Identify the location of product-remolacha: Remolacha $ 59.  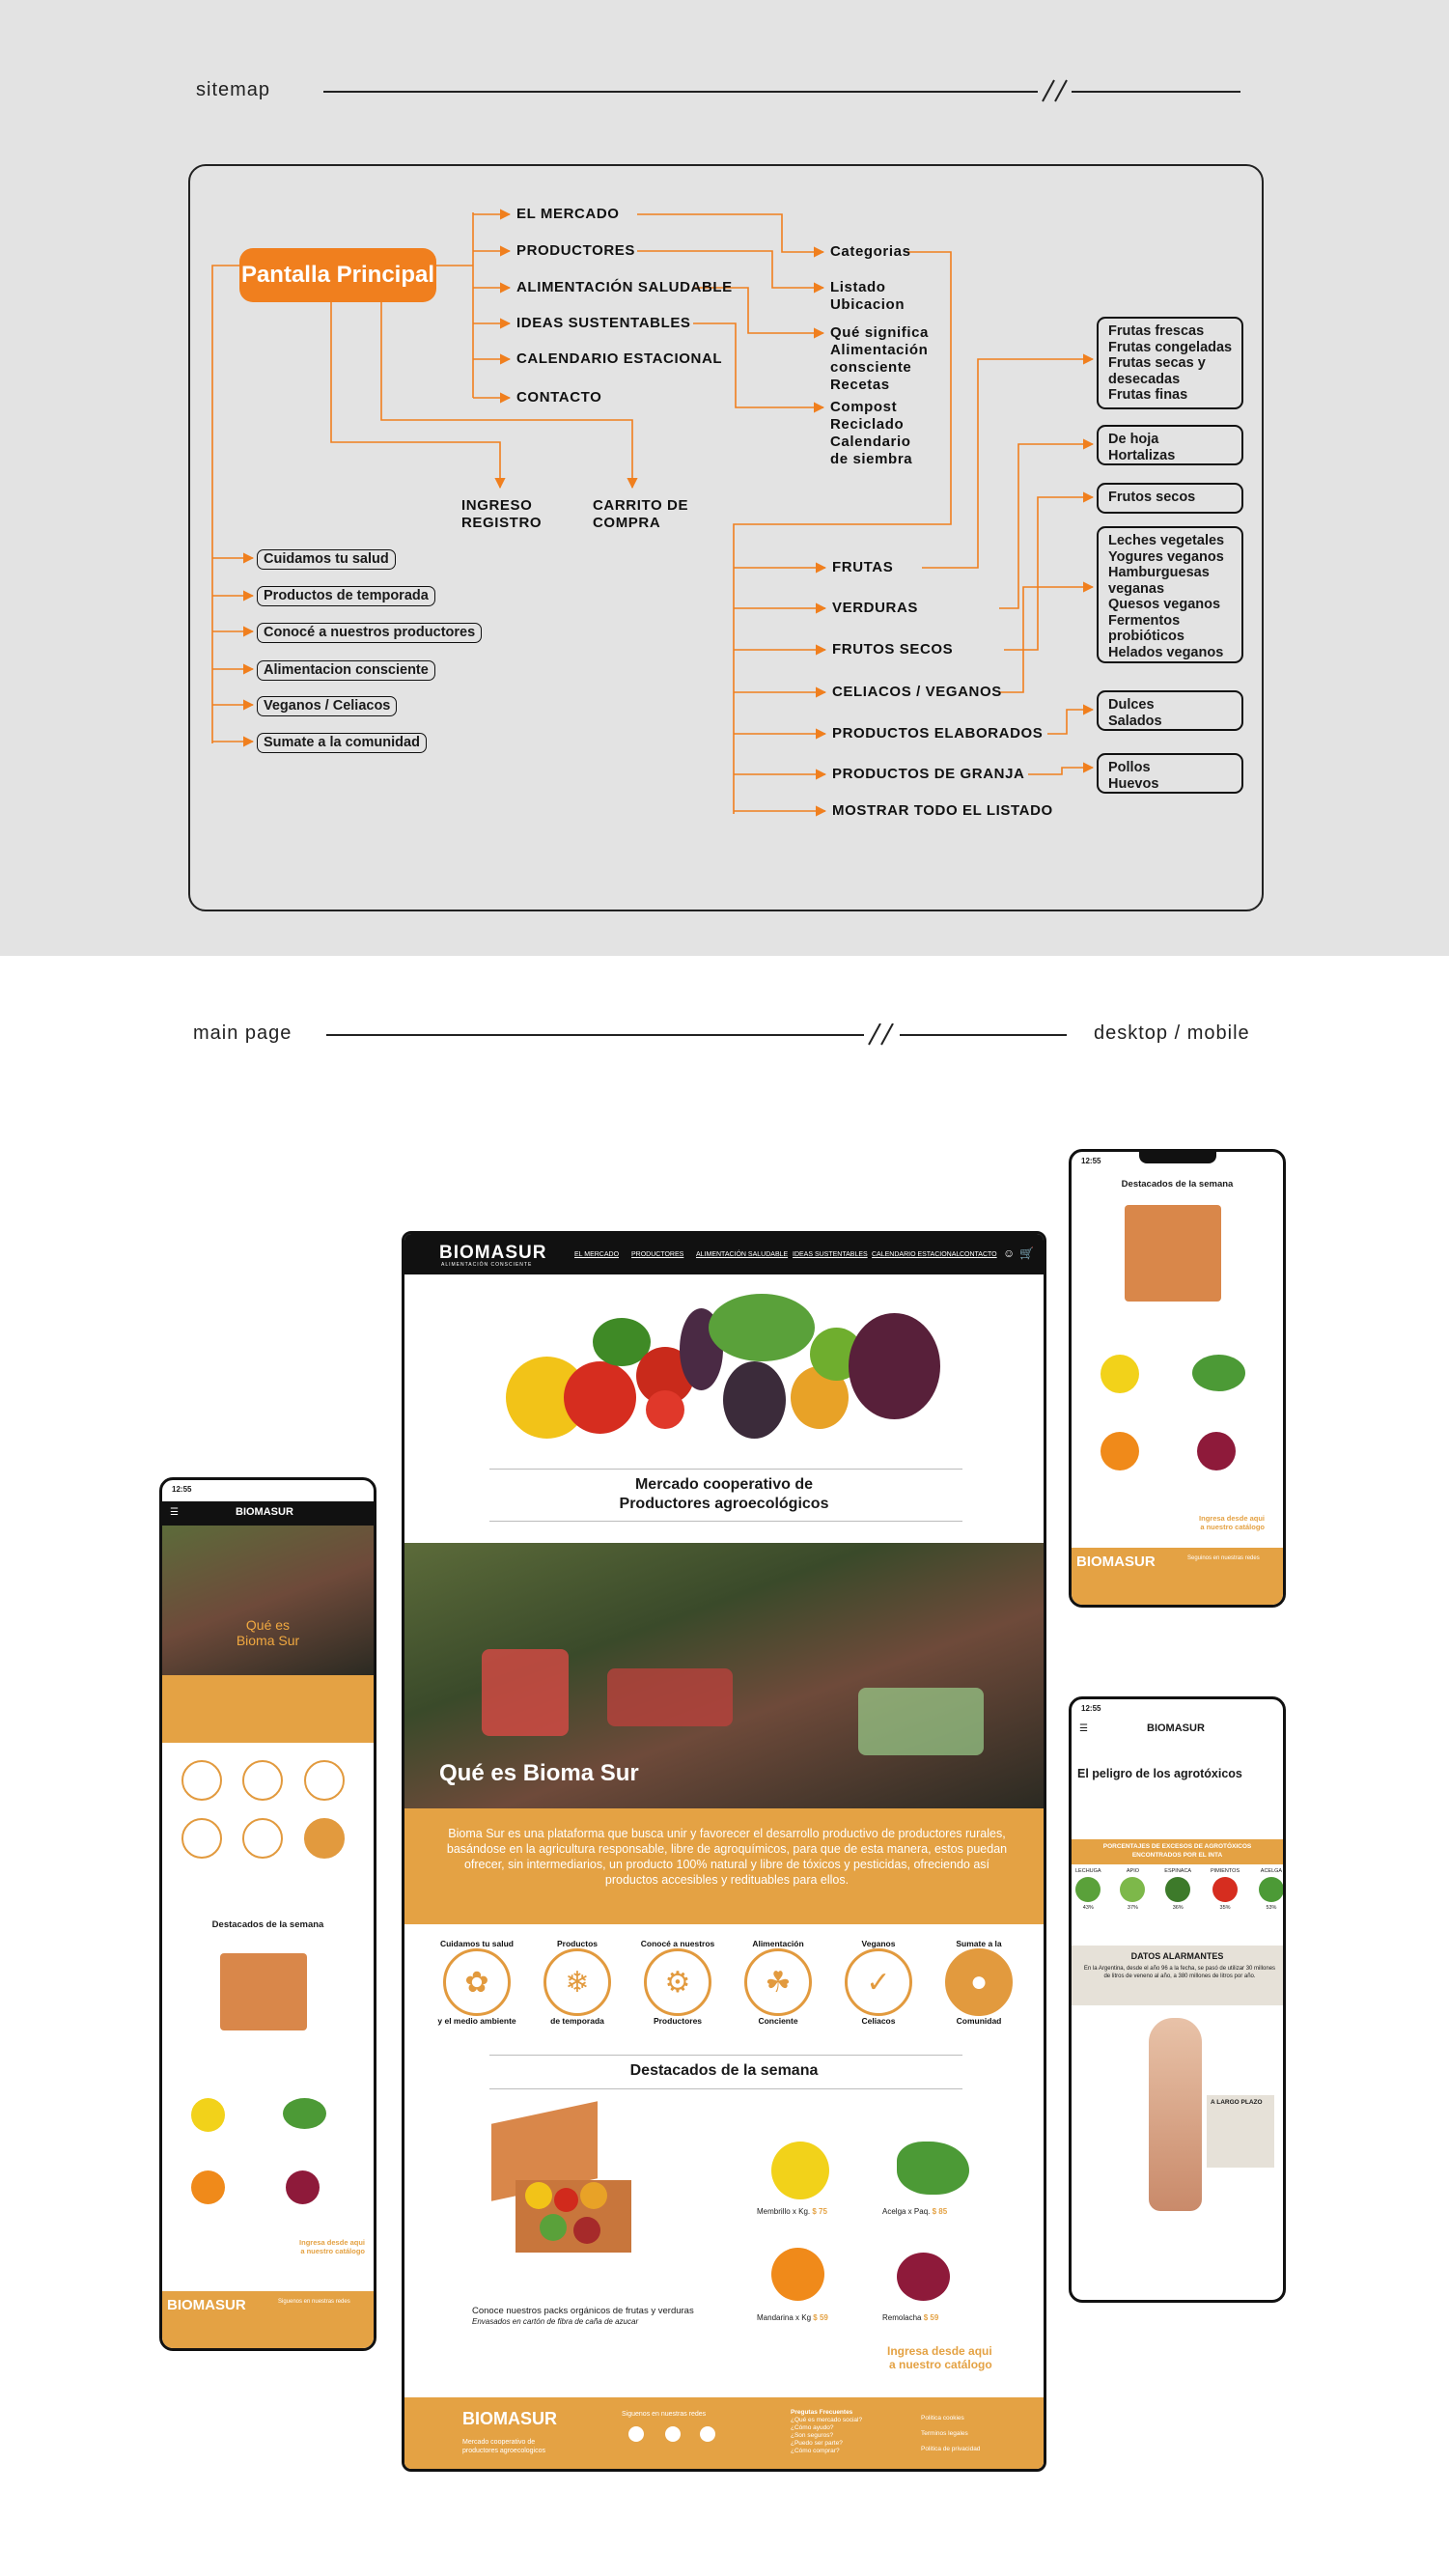
(935, 2296).